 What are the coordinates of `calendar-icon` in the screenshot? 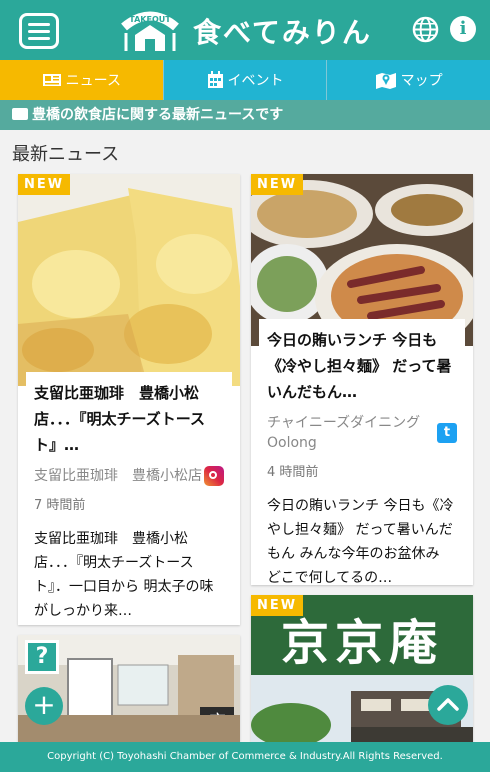 It's located at (215, 79).